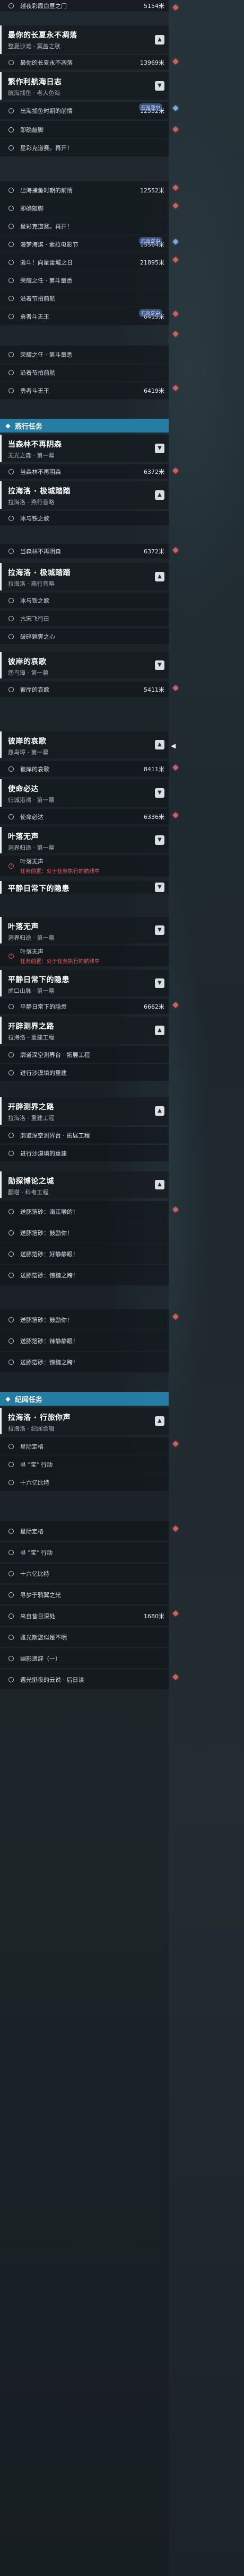 This screenshot has width=244, height=2576. I want to click on quest-step: 使命必达 6336米, so click(84, 817).